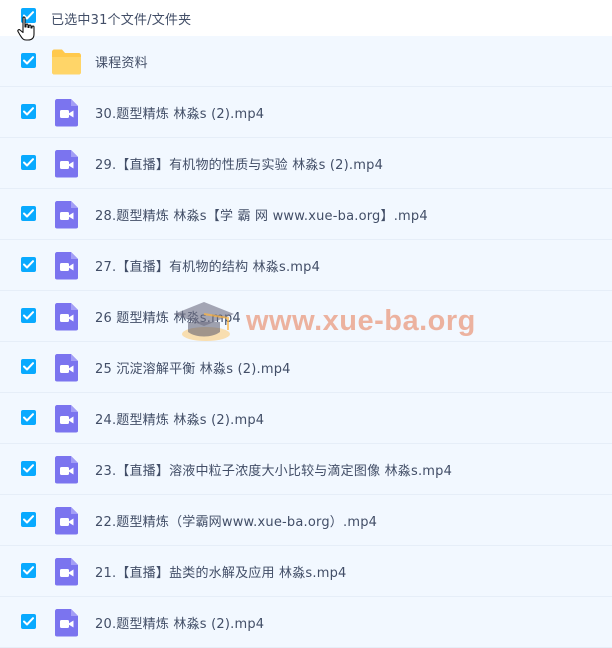 This screenshot has height=648, width=612. Describe the element at coordinates (306, 61) in the screenshot. I see `file-row: 课程资料` at that location.